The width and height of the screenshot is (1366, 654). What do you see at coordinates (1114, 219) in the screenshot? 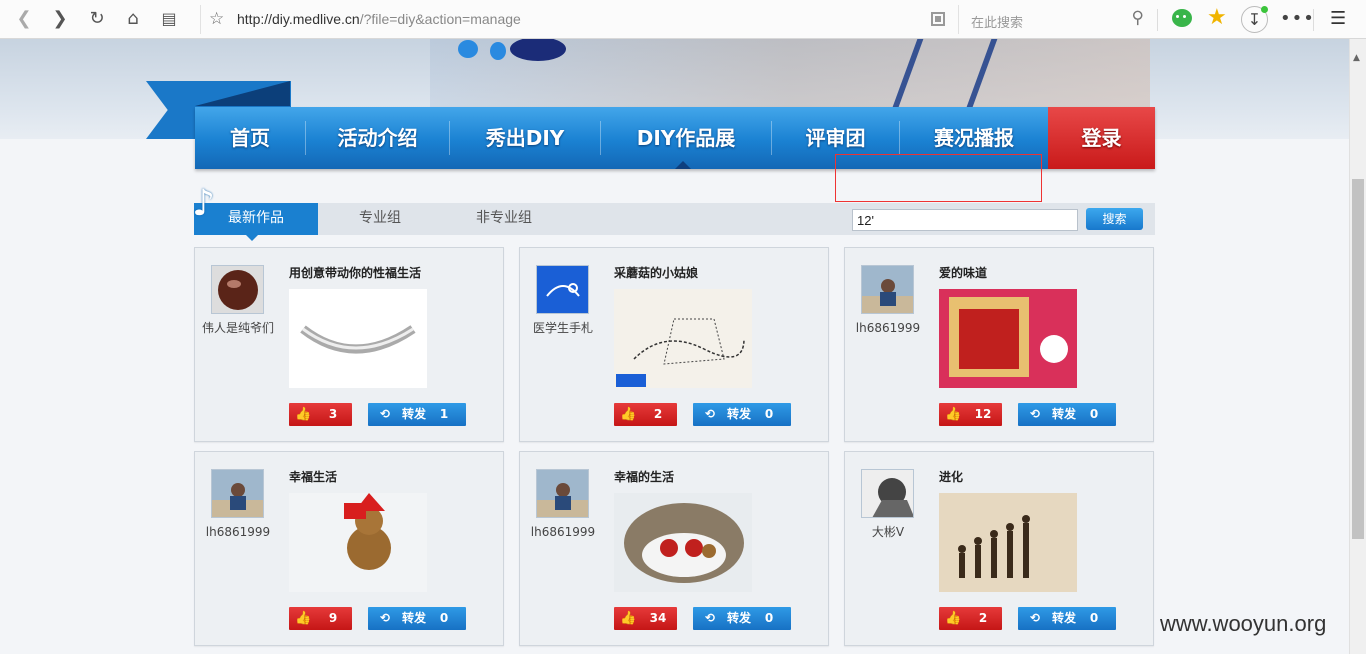
I see `search-button: 搜索` at bounding box center [1114, 219].